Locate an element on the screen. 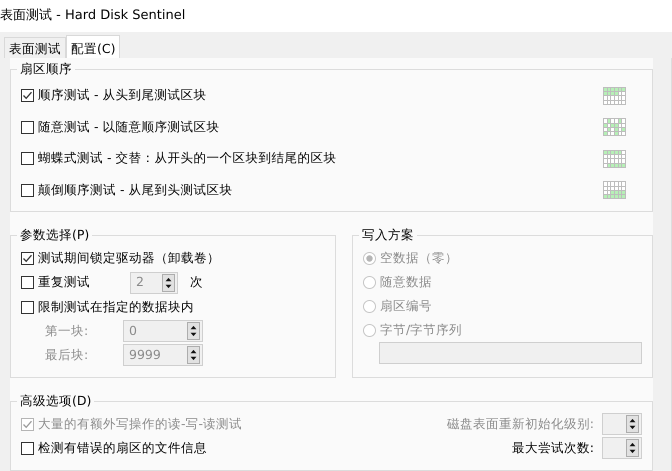 The width and height of the screenshot is (672, 471). option-label: 随意测试 - 以随意顺序测试区块 is located at coordinates (129, 127).